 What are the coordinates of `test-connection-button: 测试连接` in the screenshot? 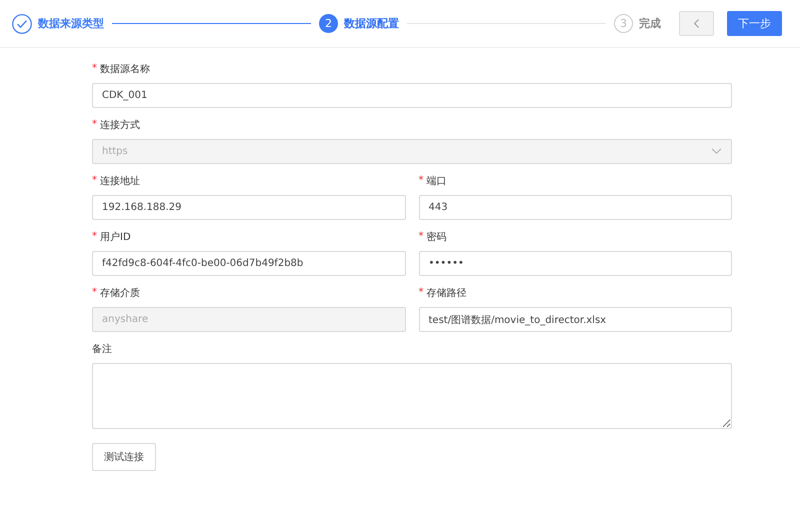 It's located at (124, 457).